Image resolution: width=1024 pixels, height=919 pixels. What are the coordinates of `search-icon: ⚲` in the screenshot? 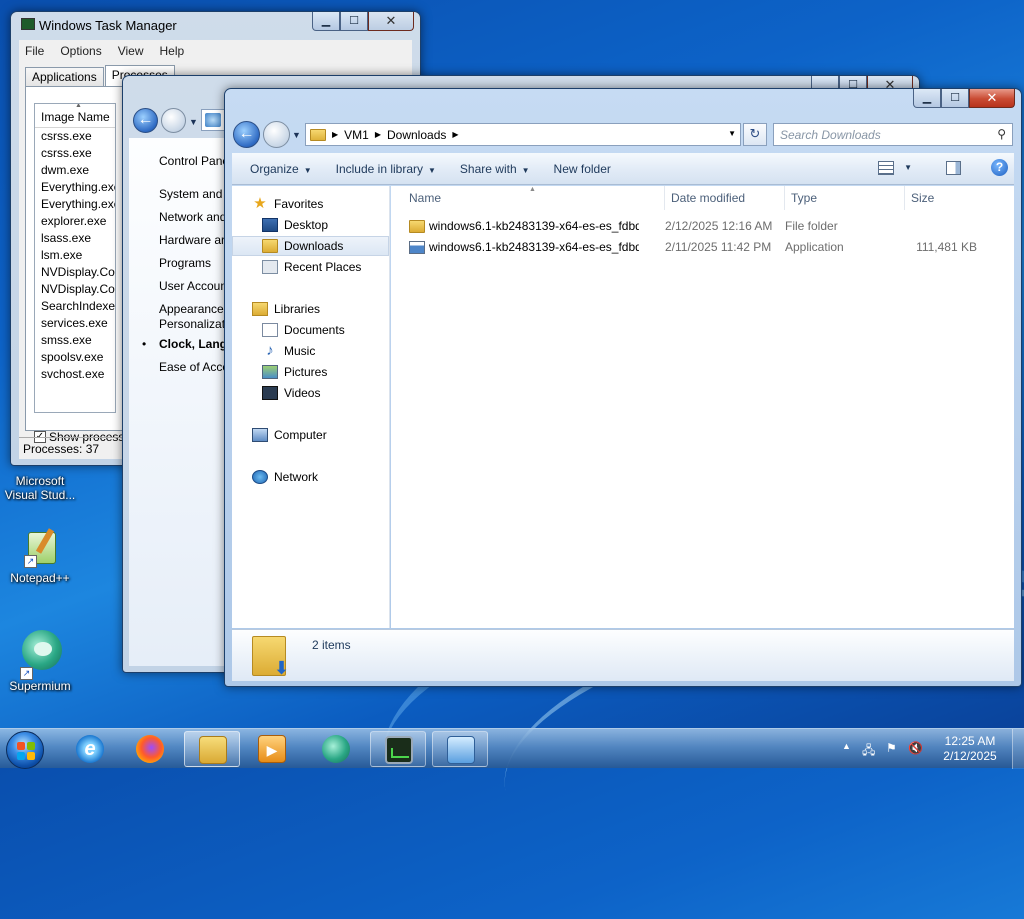 It's located at (1001, 134).